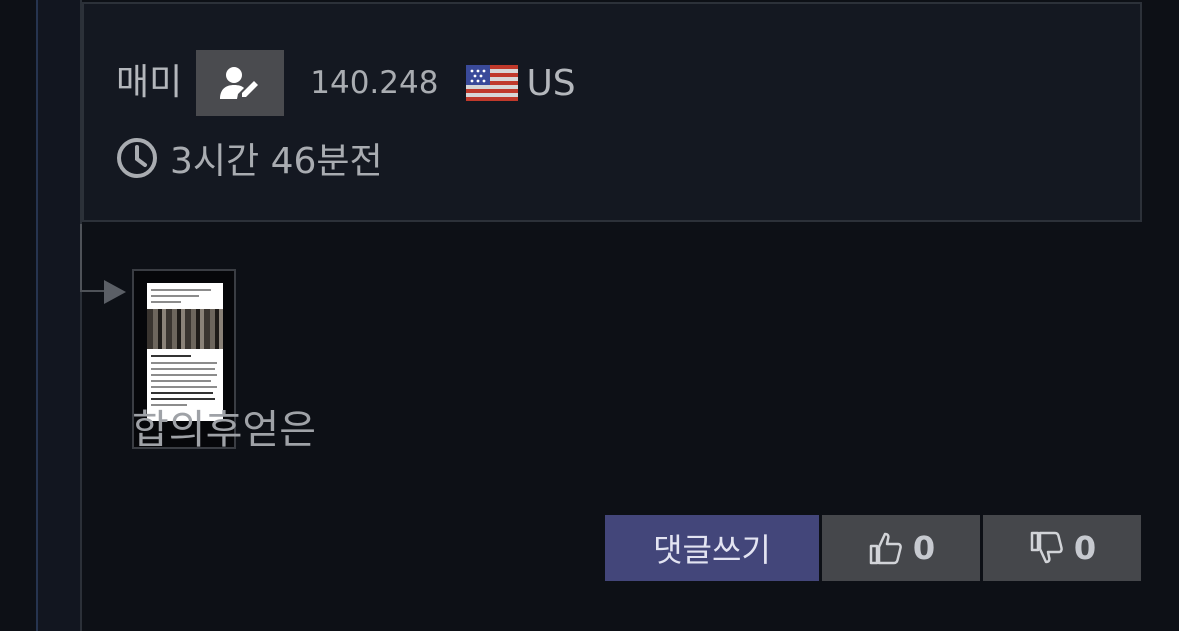 The height and width of the screenshot is (631, 1179). Describe the element at coordinates (137, 158) in the screenshot. I see `clock-icon` at that location.